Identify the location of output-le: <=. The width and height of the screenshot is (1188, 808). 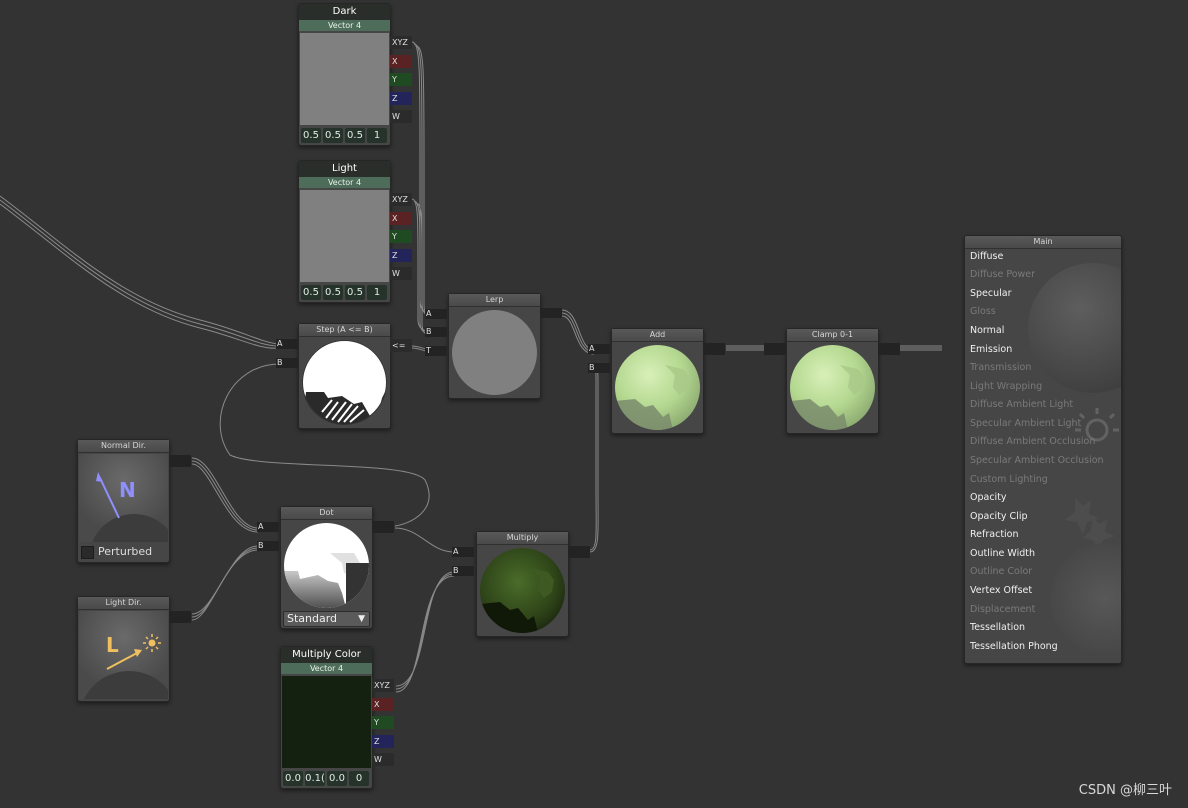
(401, 345).